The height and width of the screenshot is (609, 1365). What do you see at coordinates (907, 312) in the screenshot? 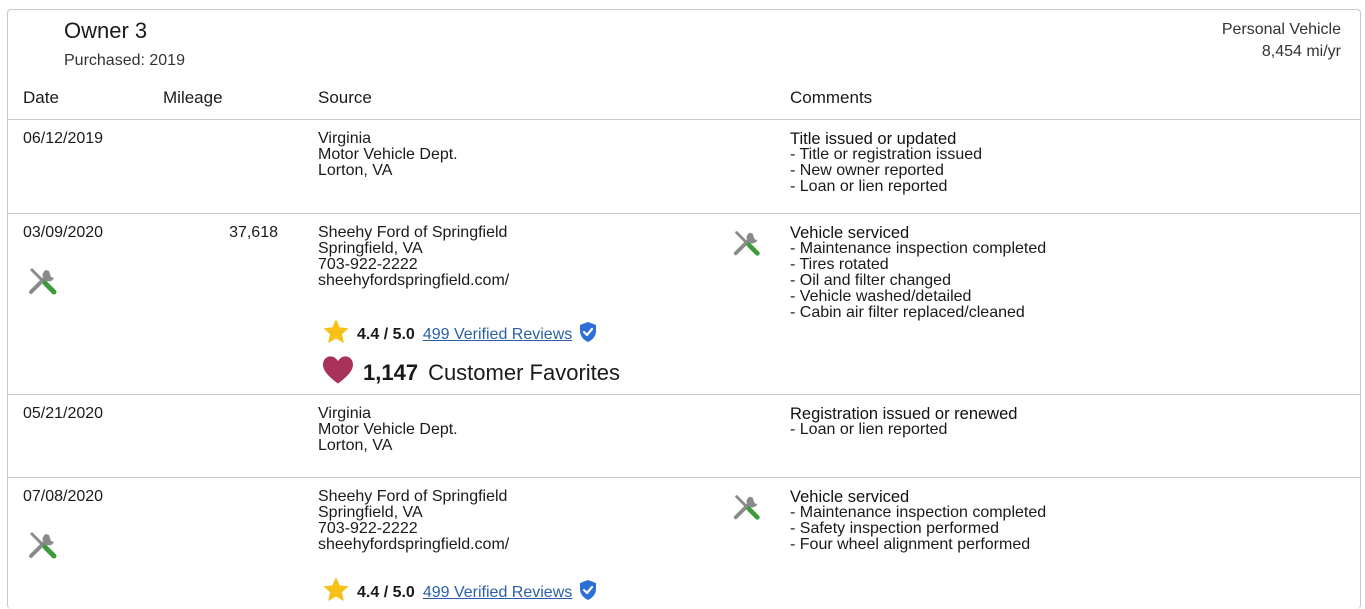
I see `comment-item: - Cabin air filter replaced/cleaned` at bounding box center [907, 312].